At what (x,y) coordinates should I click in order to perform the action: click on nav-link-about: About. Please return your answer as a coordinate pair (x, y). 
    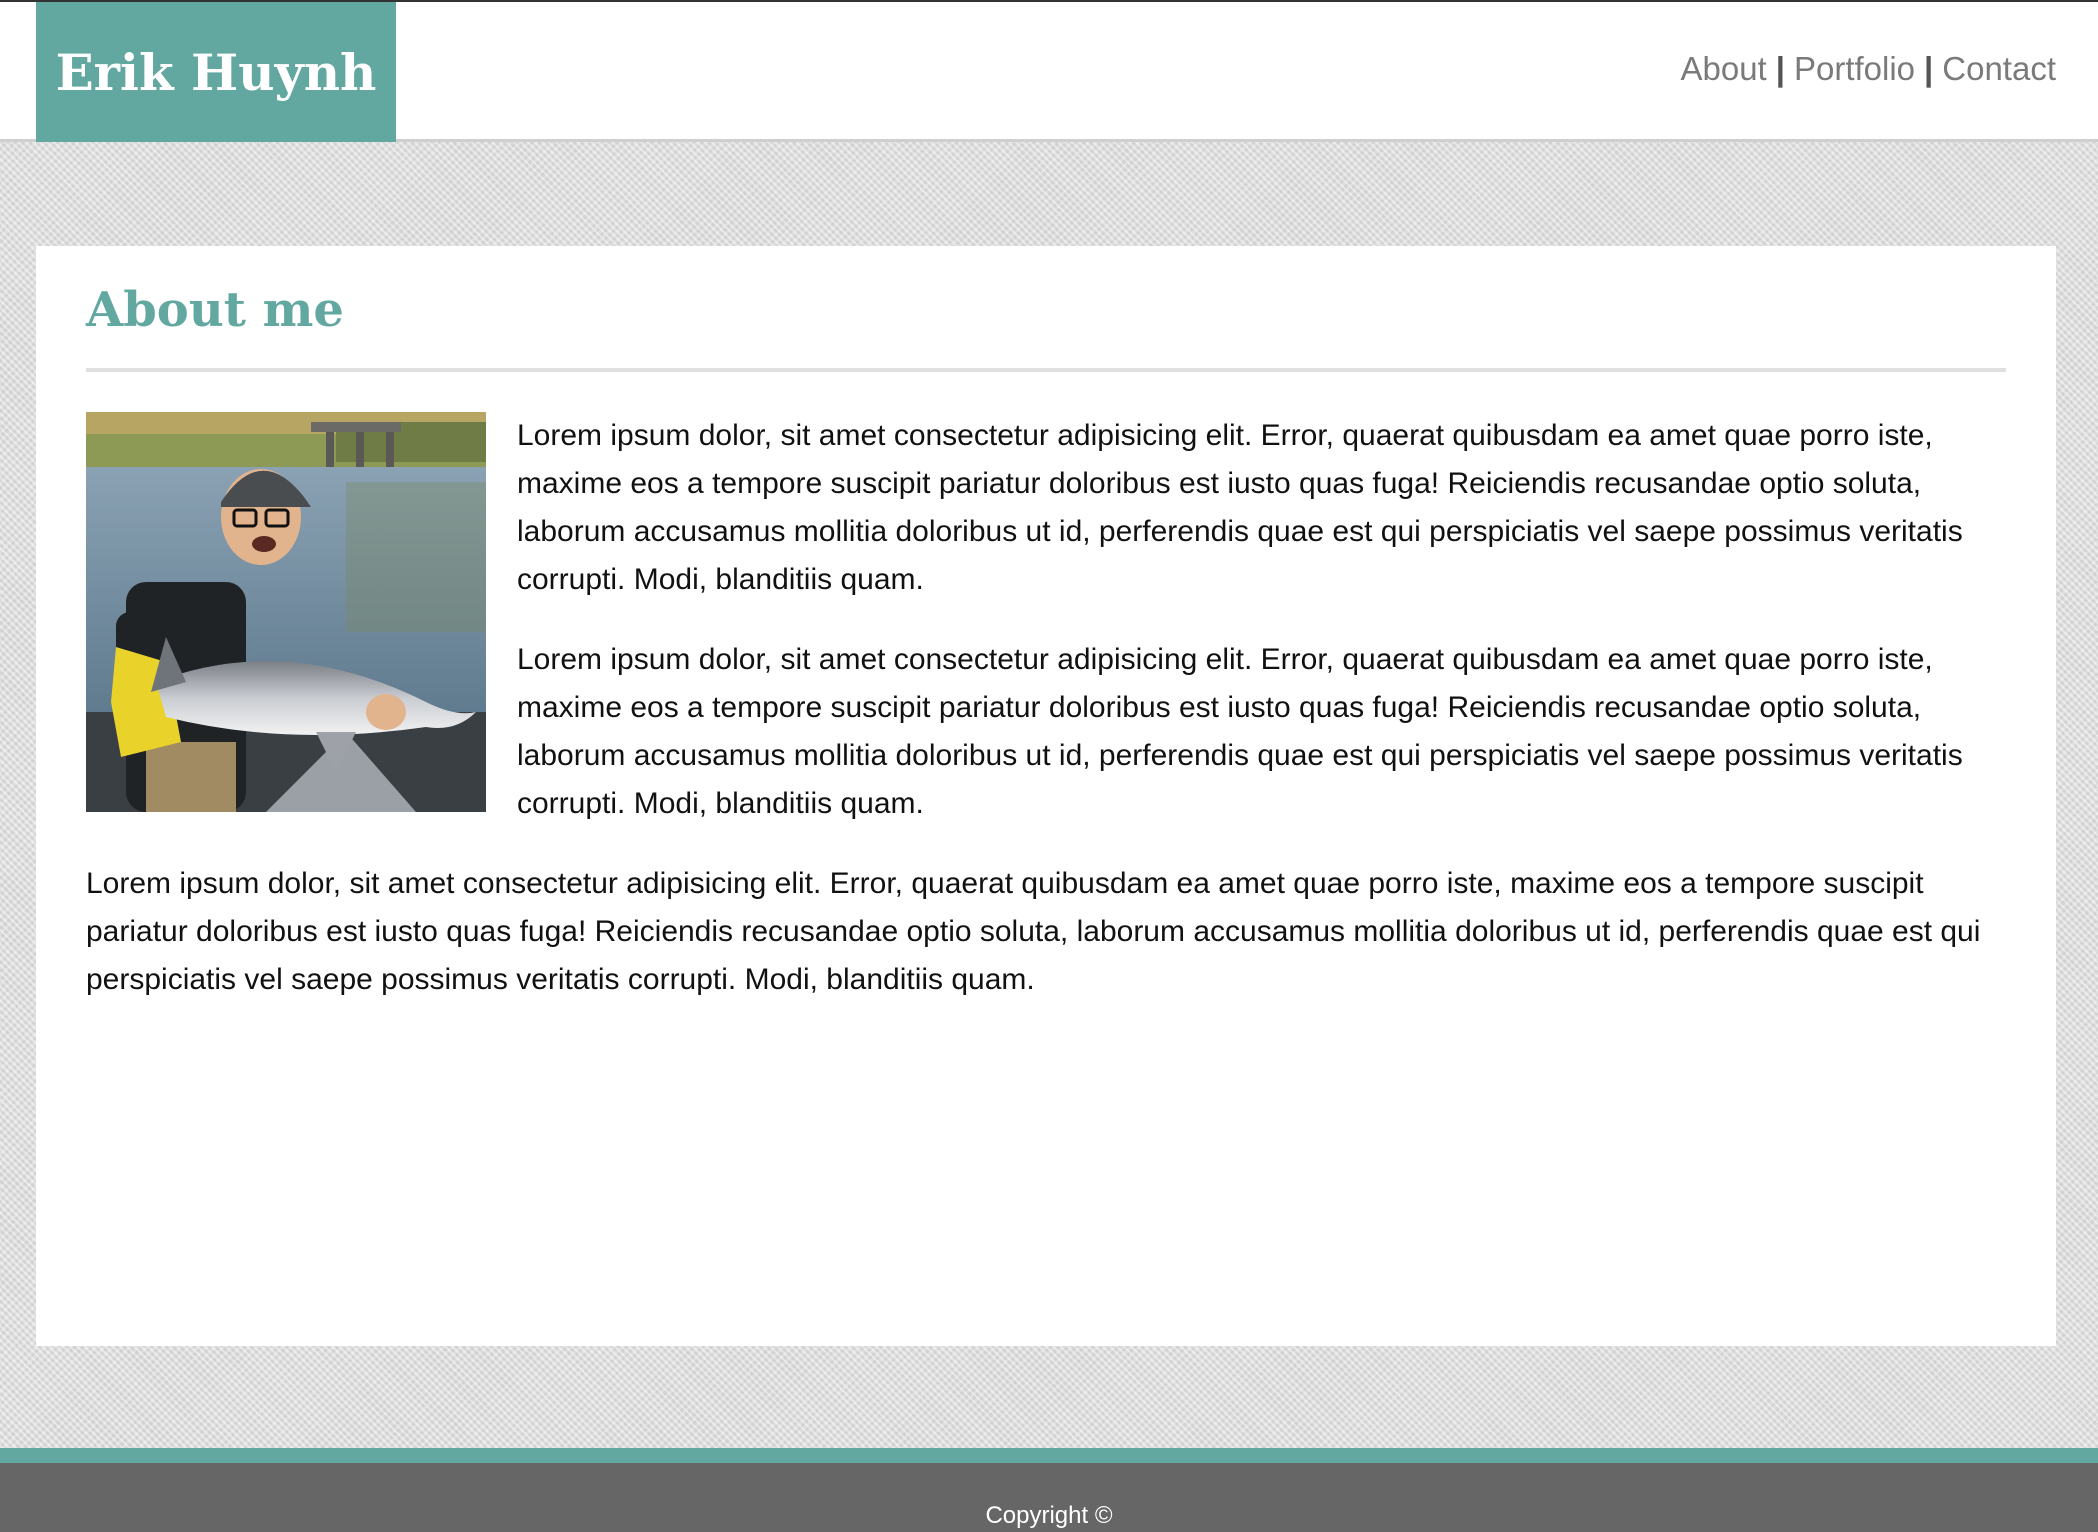
    Looking at the image, I should click on (1723, 69).